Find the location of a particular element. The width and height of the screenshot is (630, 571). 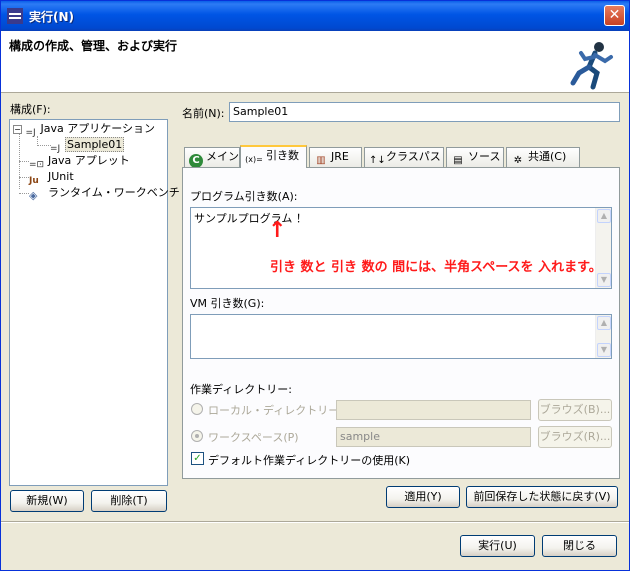

annotation-arrow: ↑ is located at coordinates (277, 230).